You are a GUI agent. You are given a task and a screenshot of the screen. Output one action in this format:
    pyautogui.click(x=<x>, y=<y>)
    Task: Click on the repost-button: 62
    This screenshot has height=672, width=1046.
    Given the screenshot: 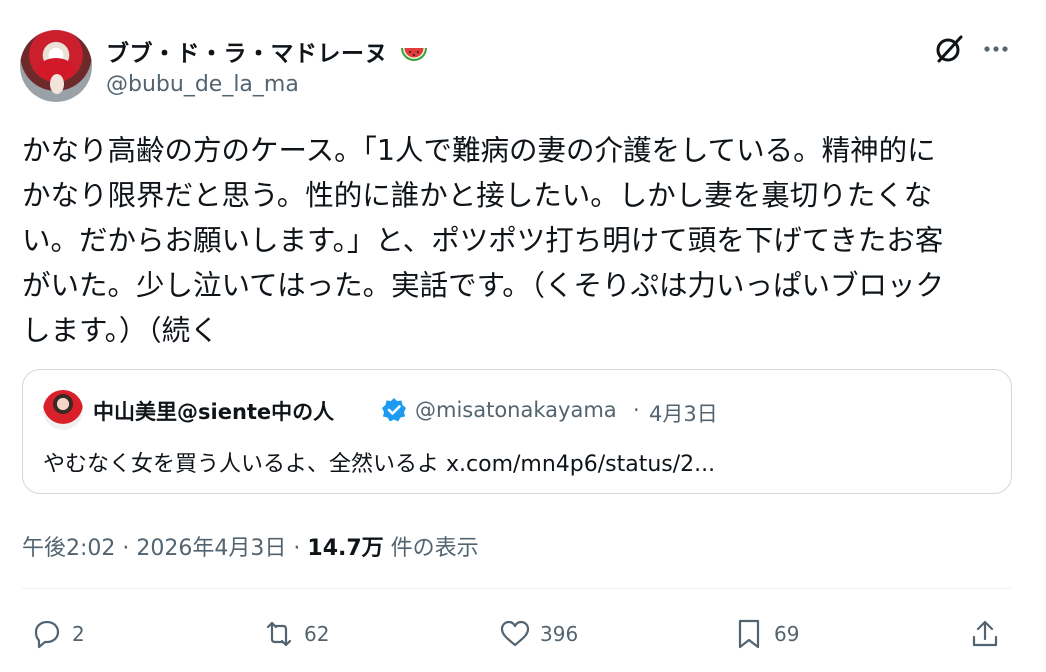 What is the action you would take?
    pyautogui.click(x=295, y=634)
    